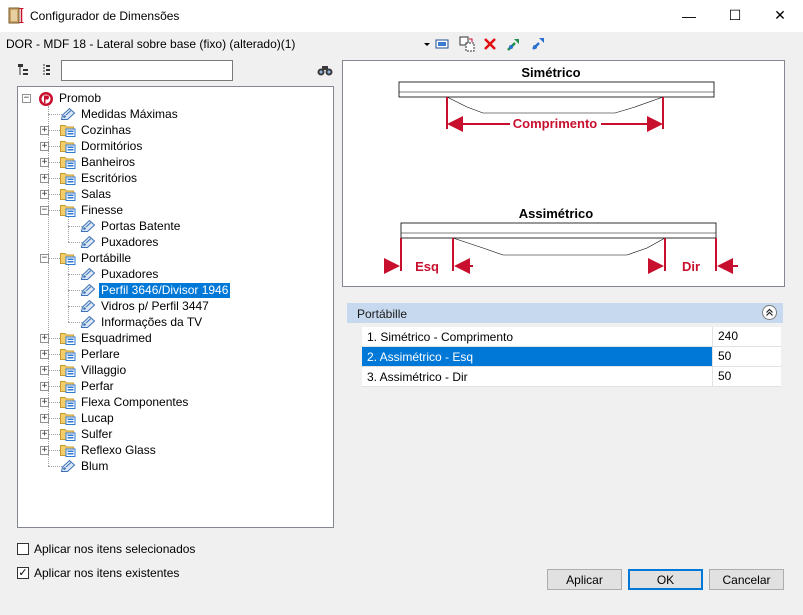  What do you see at coordinates (490, 44) in the screenshot?
I see `delete-icon` at bounding box center [490, 44].